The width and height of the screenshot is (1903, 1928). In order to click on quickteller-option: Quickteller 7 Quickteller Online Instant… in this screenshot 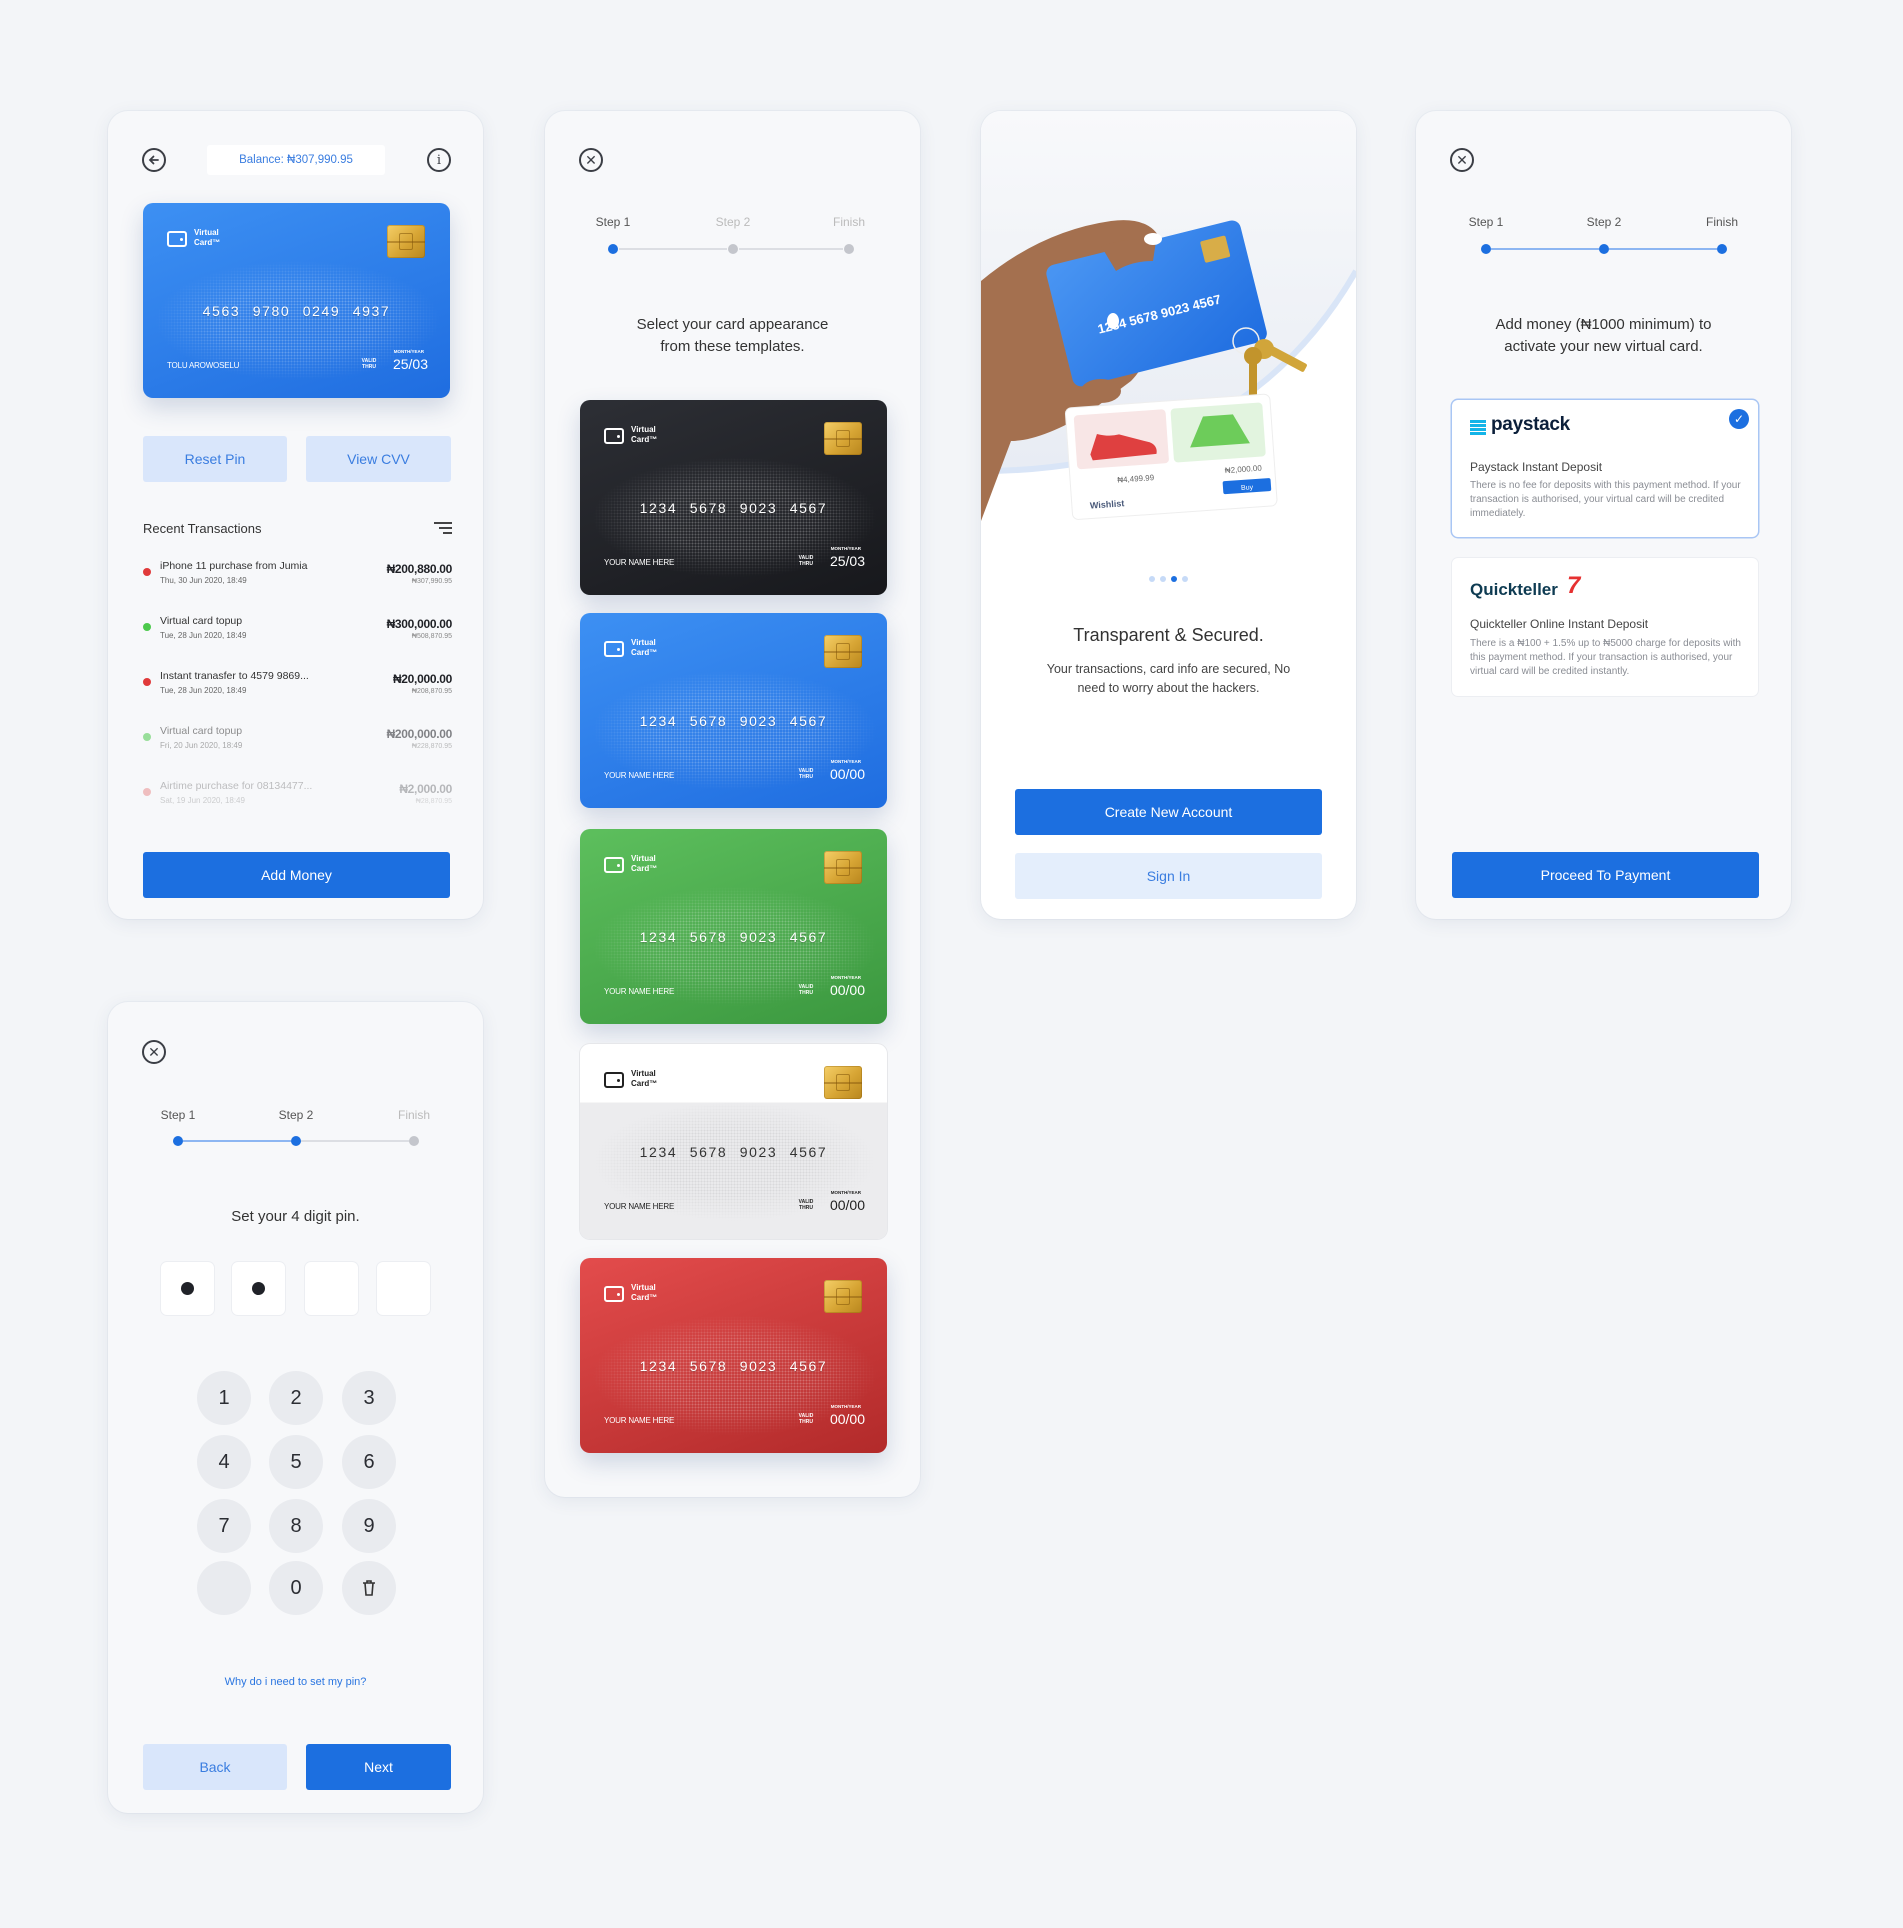, I will do `click(1605, 627)`.